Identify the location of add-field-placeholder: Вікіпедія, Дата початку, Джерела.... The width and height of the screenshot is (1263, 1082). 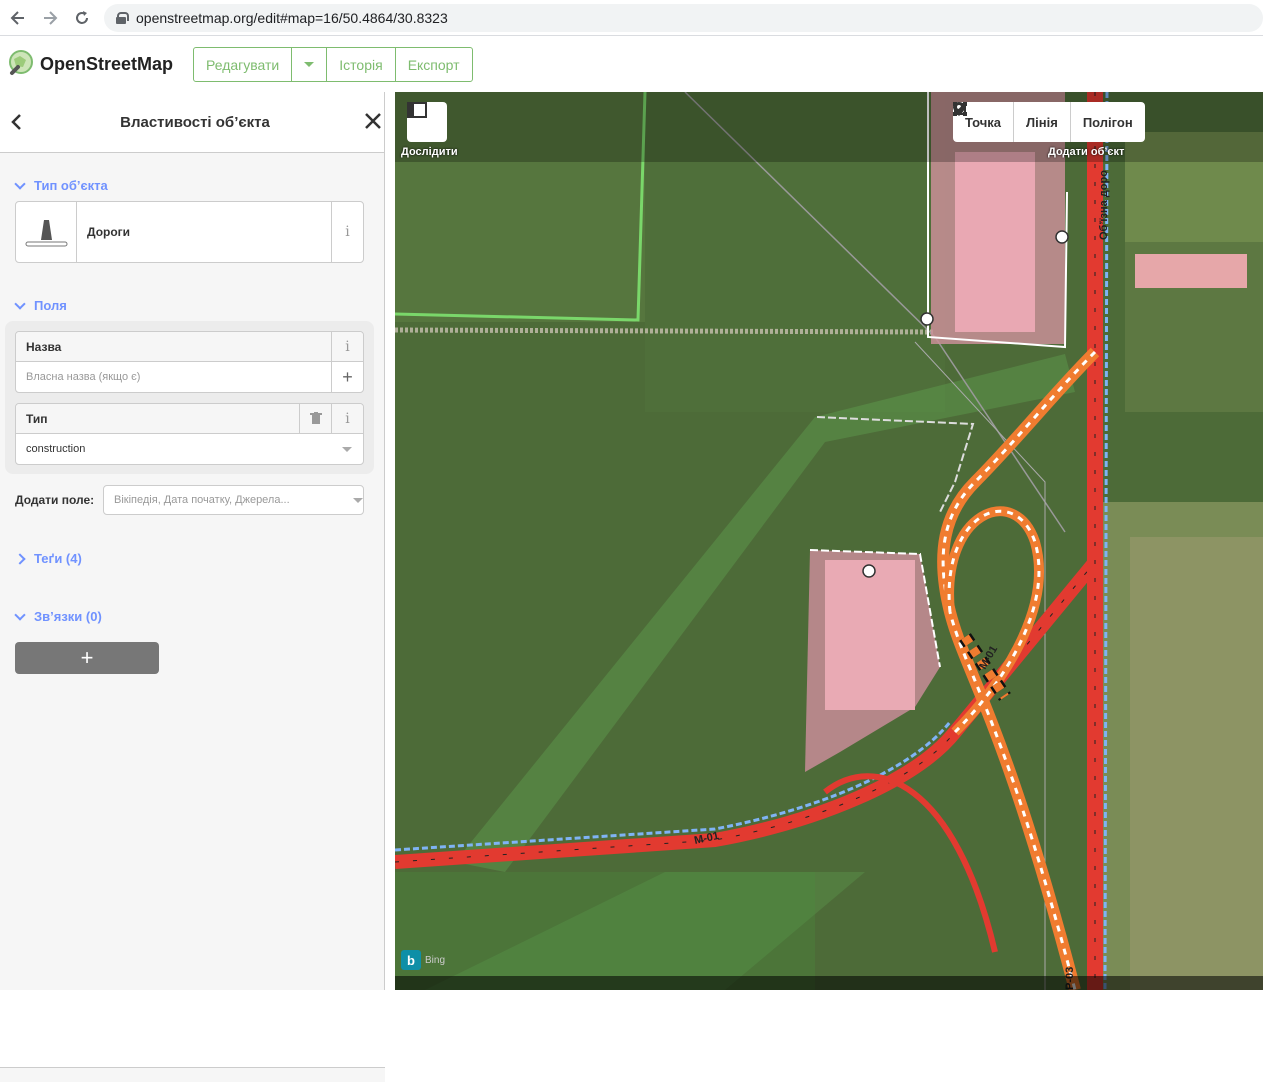
(202, 500).